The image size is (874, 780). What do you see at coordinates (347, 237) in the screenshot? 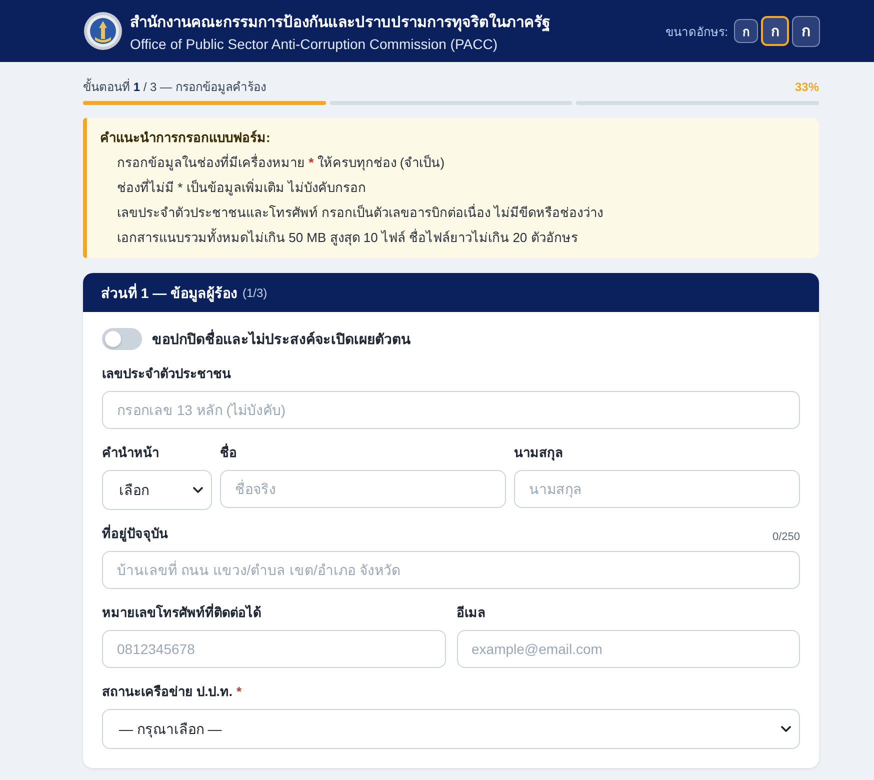
I see `instruction-text: เอกสารแนบรวมทั้งหมดไม่เกิน 50 MB สูงสุด 10 ไฟล์ ชื่อไฟล์ยาวไม่เกิน 20 ตัวอักษร` at bounding box center [347, 237].